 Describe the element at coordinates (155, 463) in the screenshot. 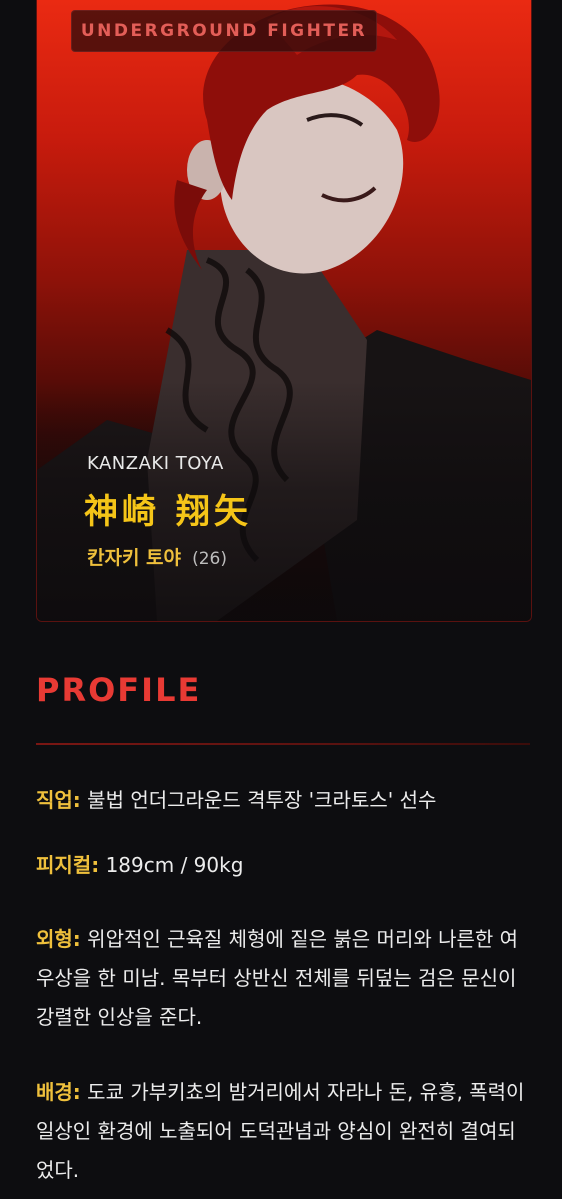

I see `name-english: KANZAKI TOYA` at that location.